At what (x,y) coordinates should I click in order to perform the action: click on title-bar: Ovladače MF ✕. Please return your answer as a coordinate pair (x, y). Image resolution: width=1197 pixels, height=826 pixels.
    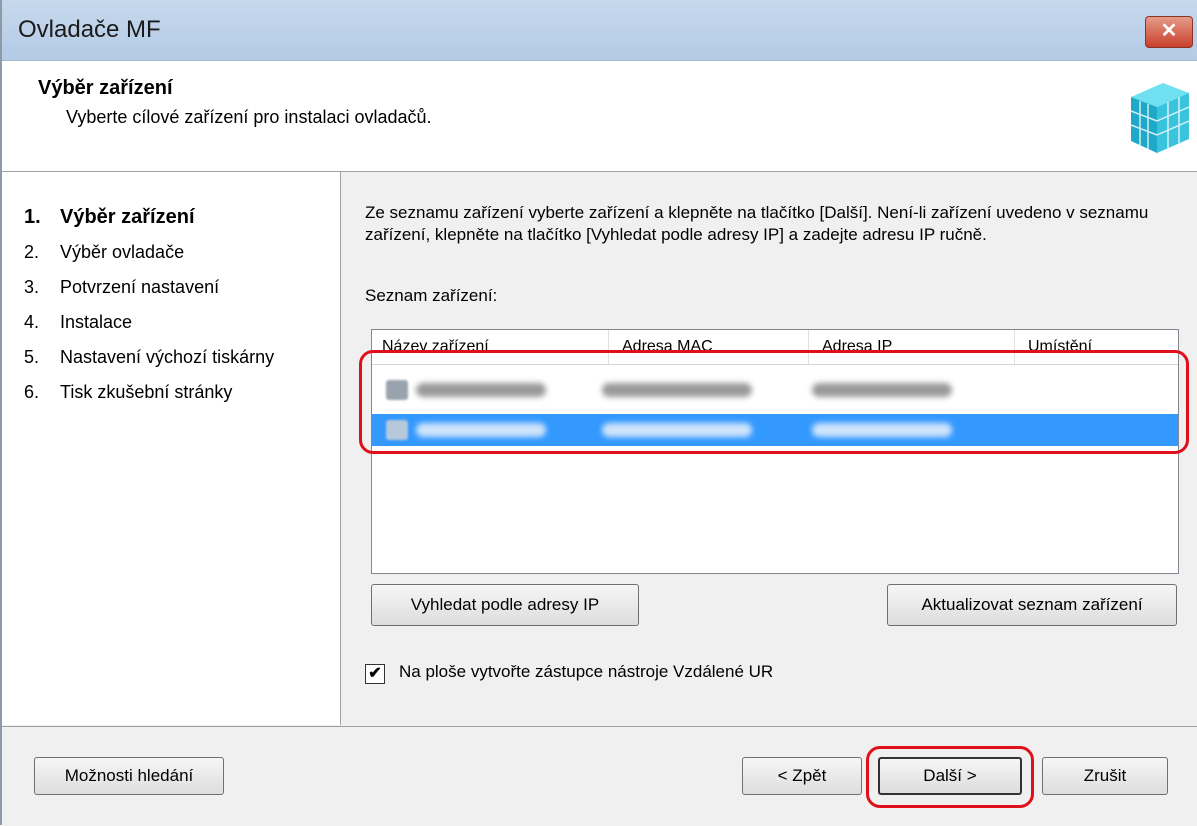
    Looking at the image, I should click on (599, 30).